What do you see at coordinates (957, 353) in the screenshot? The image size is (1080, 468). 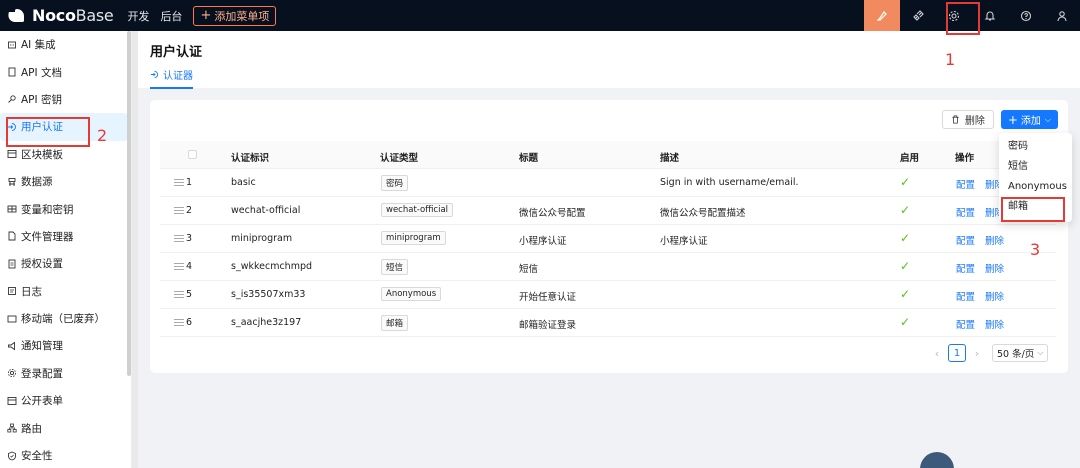 I see `page-number: 1` at bounding box center [957, 353].